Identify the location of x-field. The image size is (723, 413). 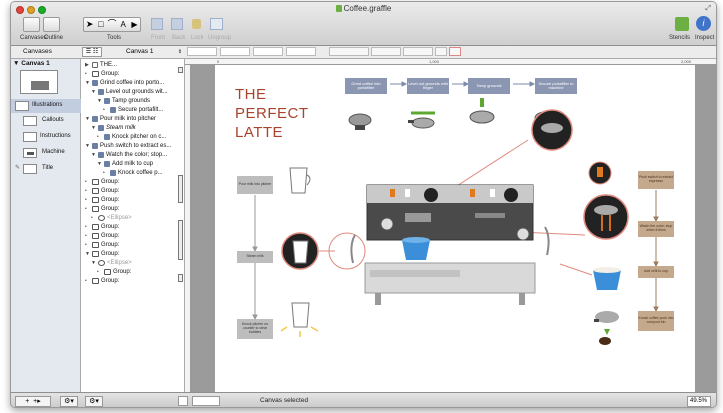
(202, 51).